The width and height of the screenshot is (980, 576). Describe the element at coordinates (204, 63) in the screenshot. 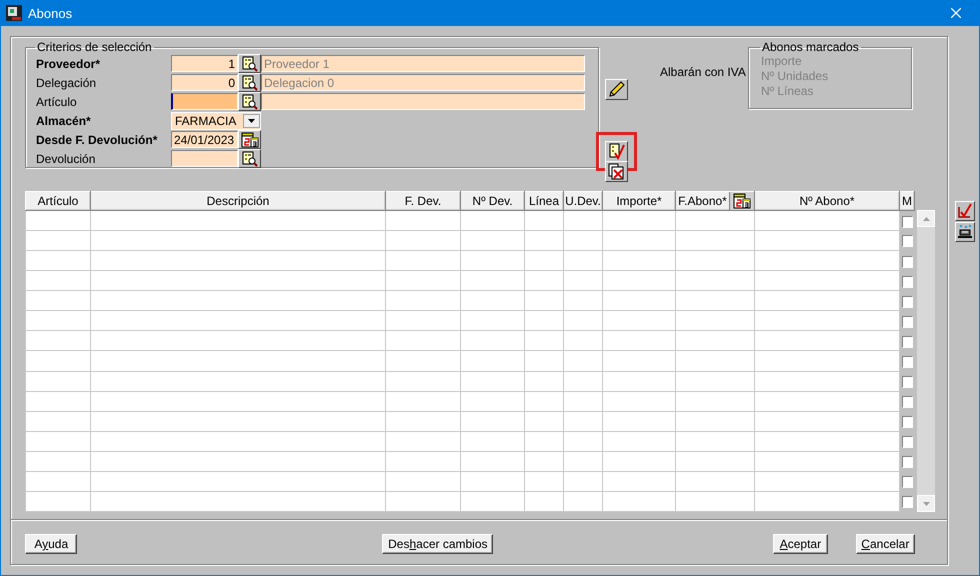

I see `code-field: 1` at that location.